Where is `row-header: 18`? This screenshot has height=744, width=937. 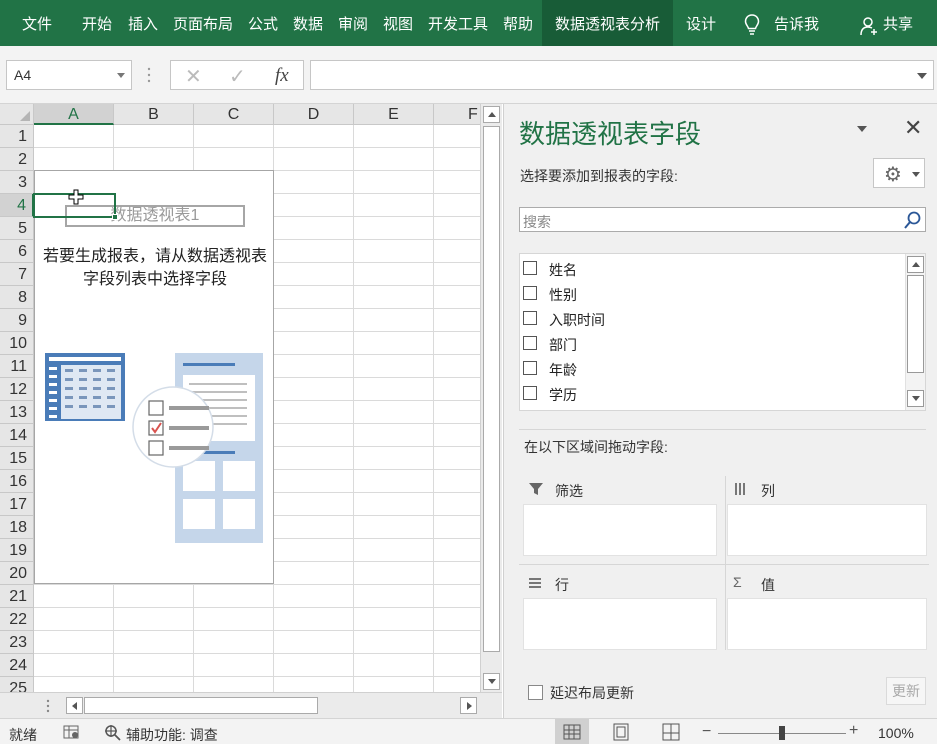
row-header: 18 is located at coordinates (17, 527).